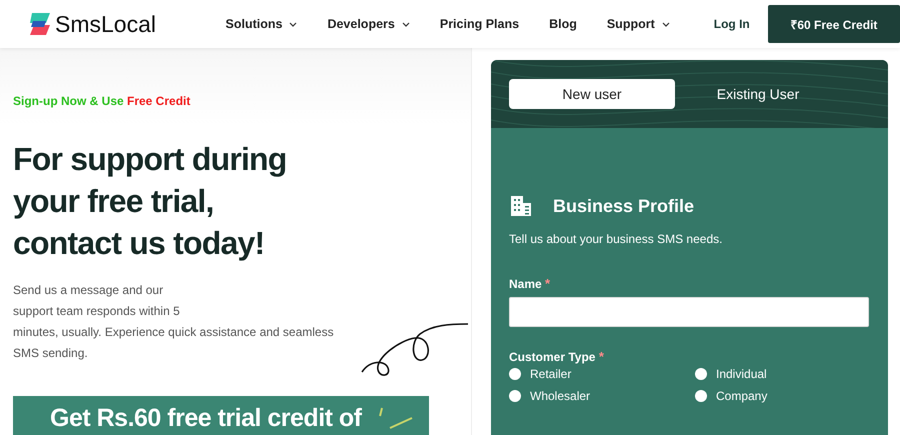 The width and height of the screenshot is (900, 435). Describe the element at coordinates (551, 374) in the screenshot. I see `radio-label: Retailer` at that location.